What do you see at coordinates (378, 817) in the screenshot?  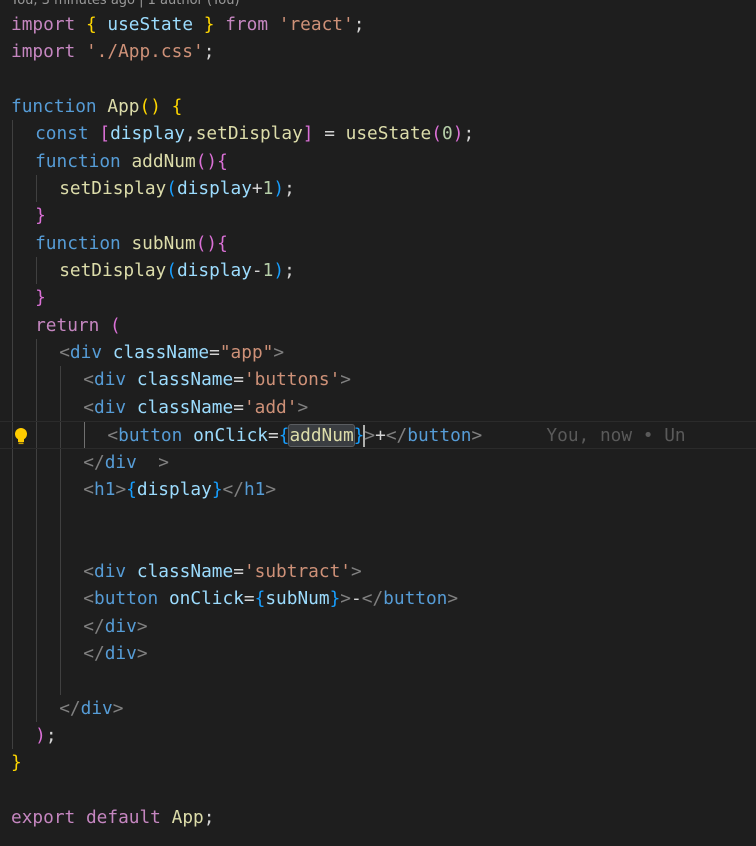 I see `code-line: export default App;` at bounding box center [378, 817].